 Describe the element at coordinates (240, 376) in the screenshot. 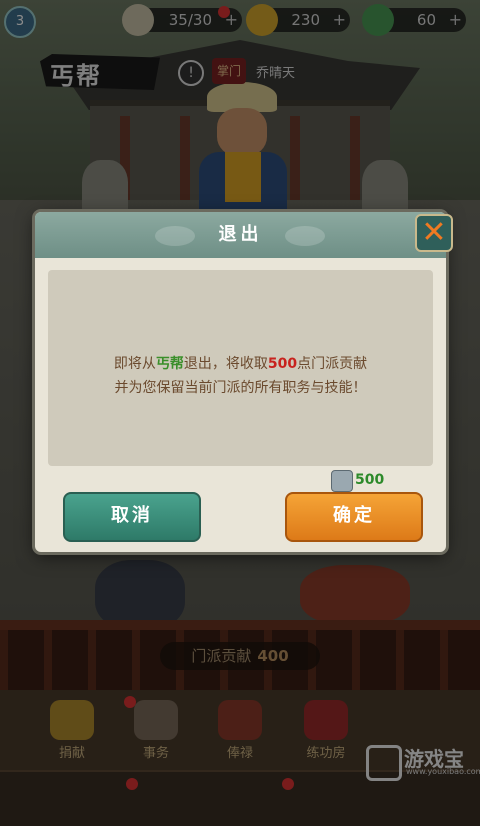

I see `dialog-message: 即将从丐帮退出，将收取500点门派贡献 并为您保留当前门派的所有职务与技能！` at that location.